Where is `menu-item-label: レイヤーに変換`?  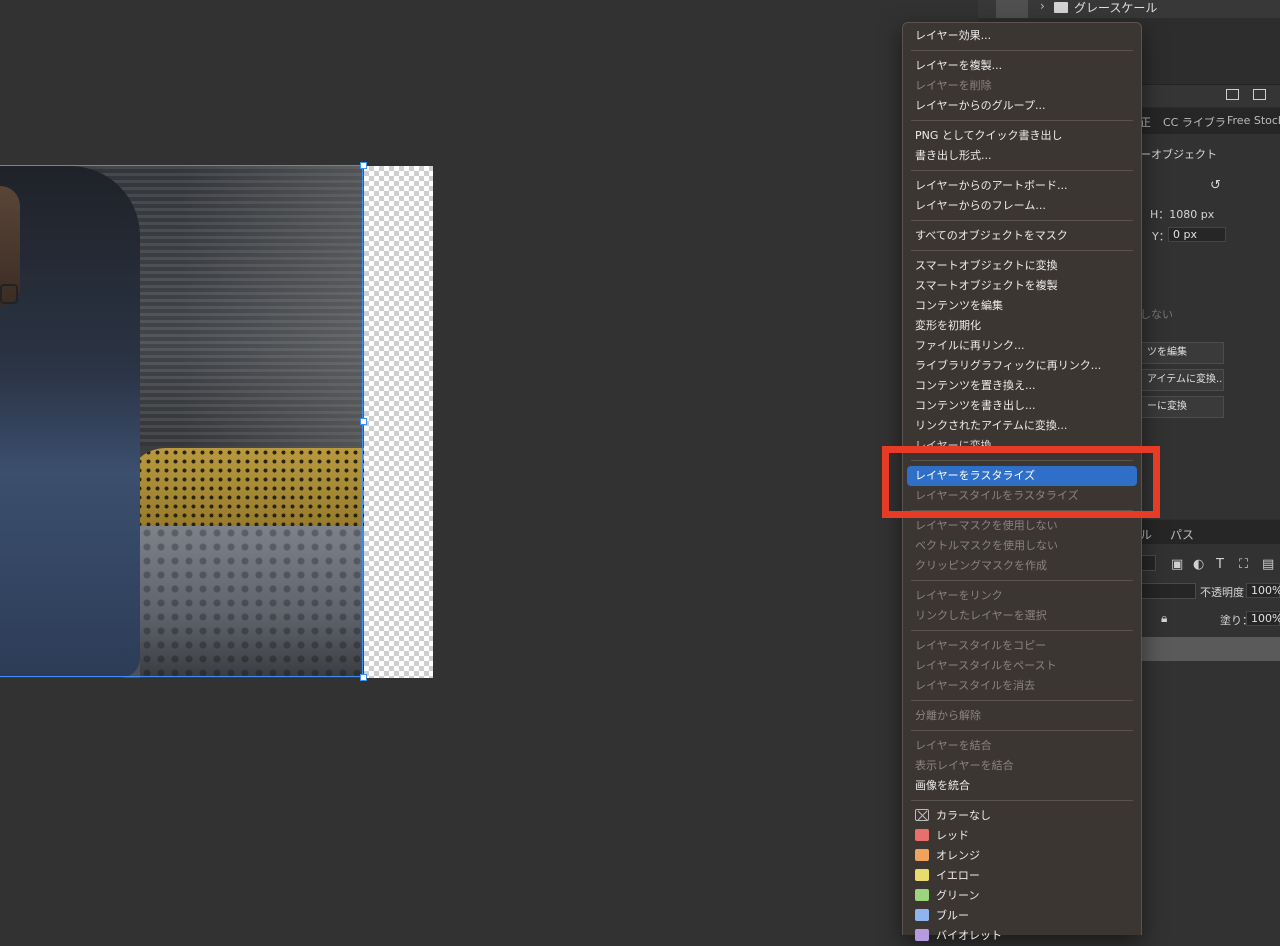
menu-item-label: レイヤーに変換 is located at coordinates (953, 445).